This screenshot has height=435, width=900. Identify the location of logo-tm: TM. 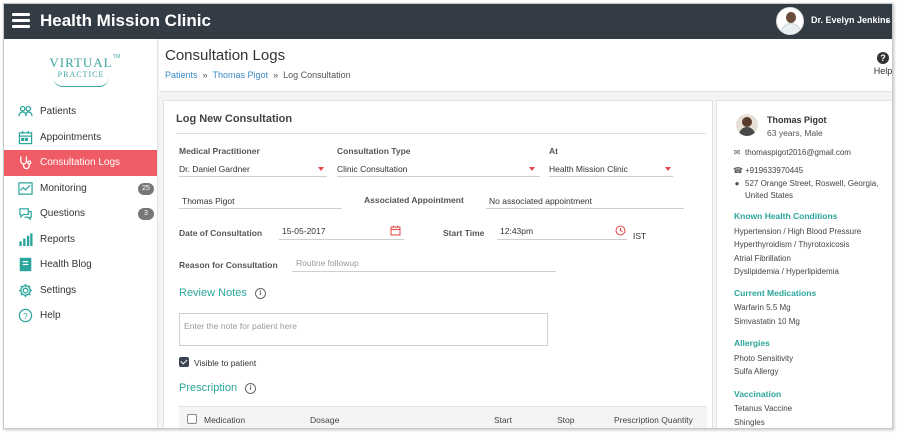
(117, 57).